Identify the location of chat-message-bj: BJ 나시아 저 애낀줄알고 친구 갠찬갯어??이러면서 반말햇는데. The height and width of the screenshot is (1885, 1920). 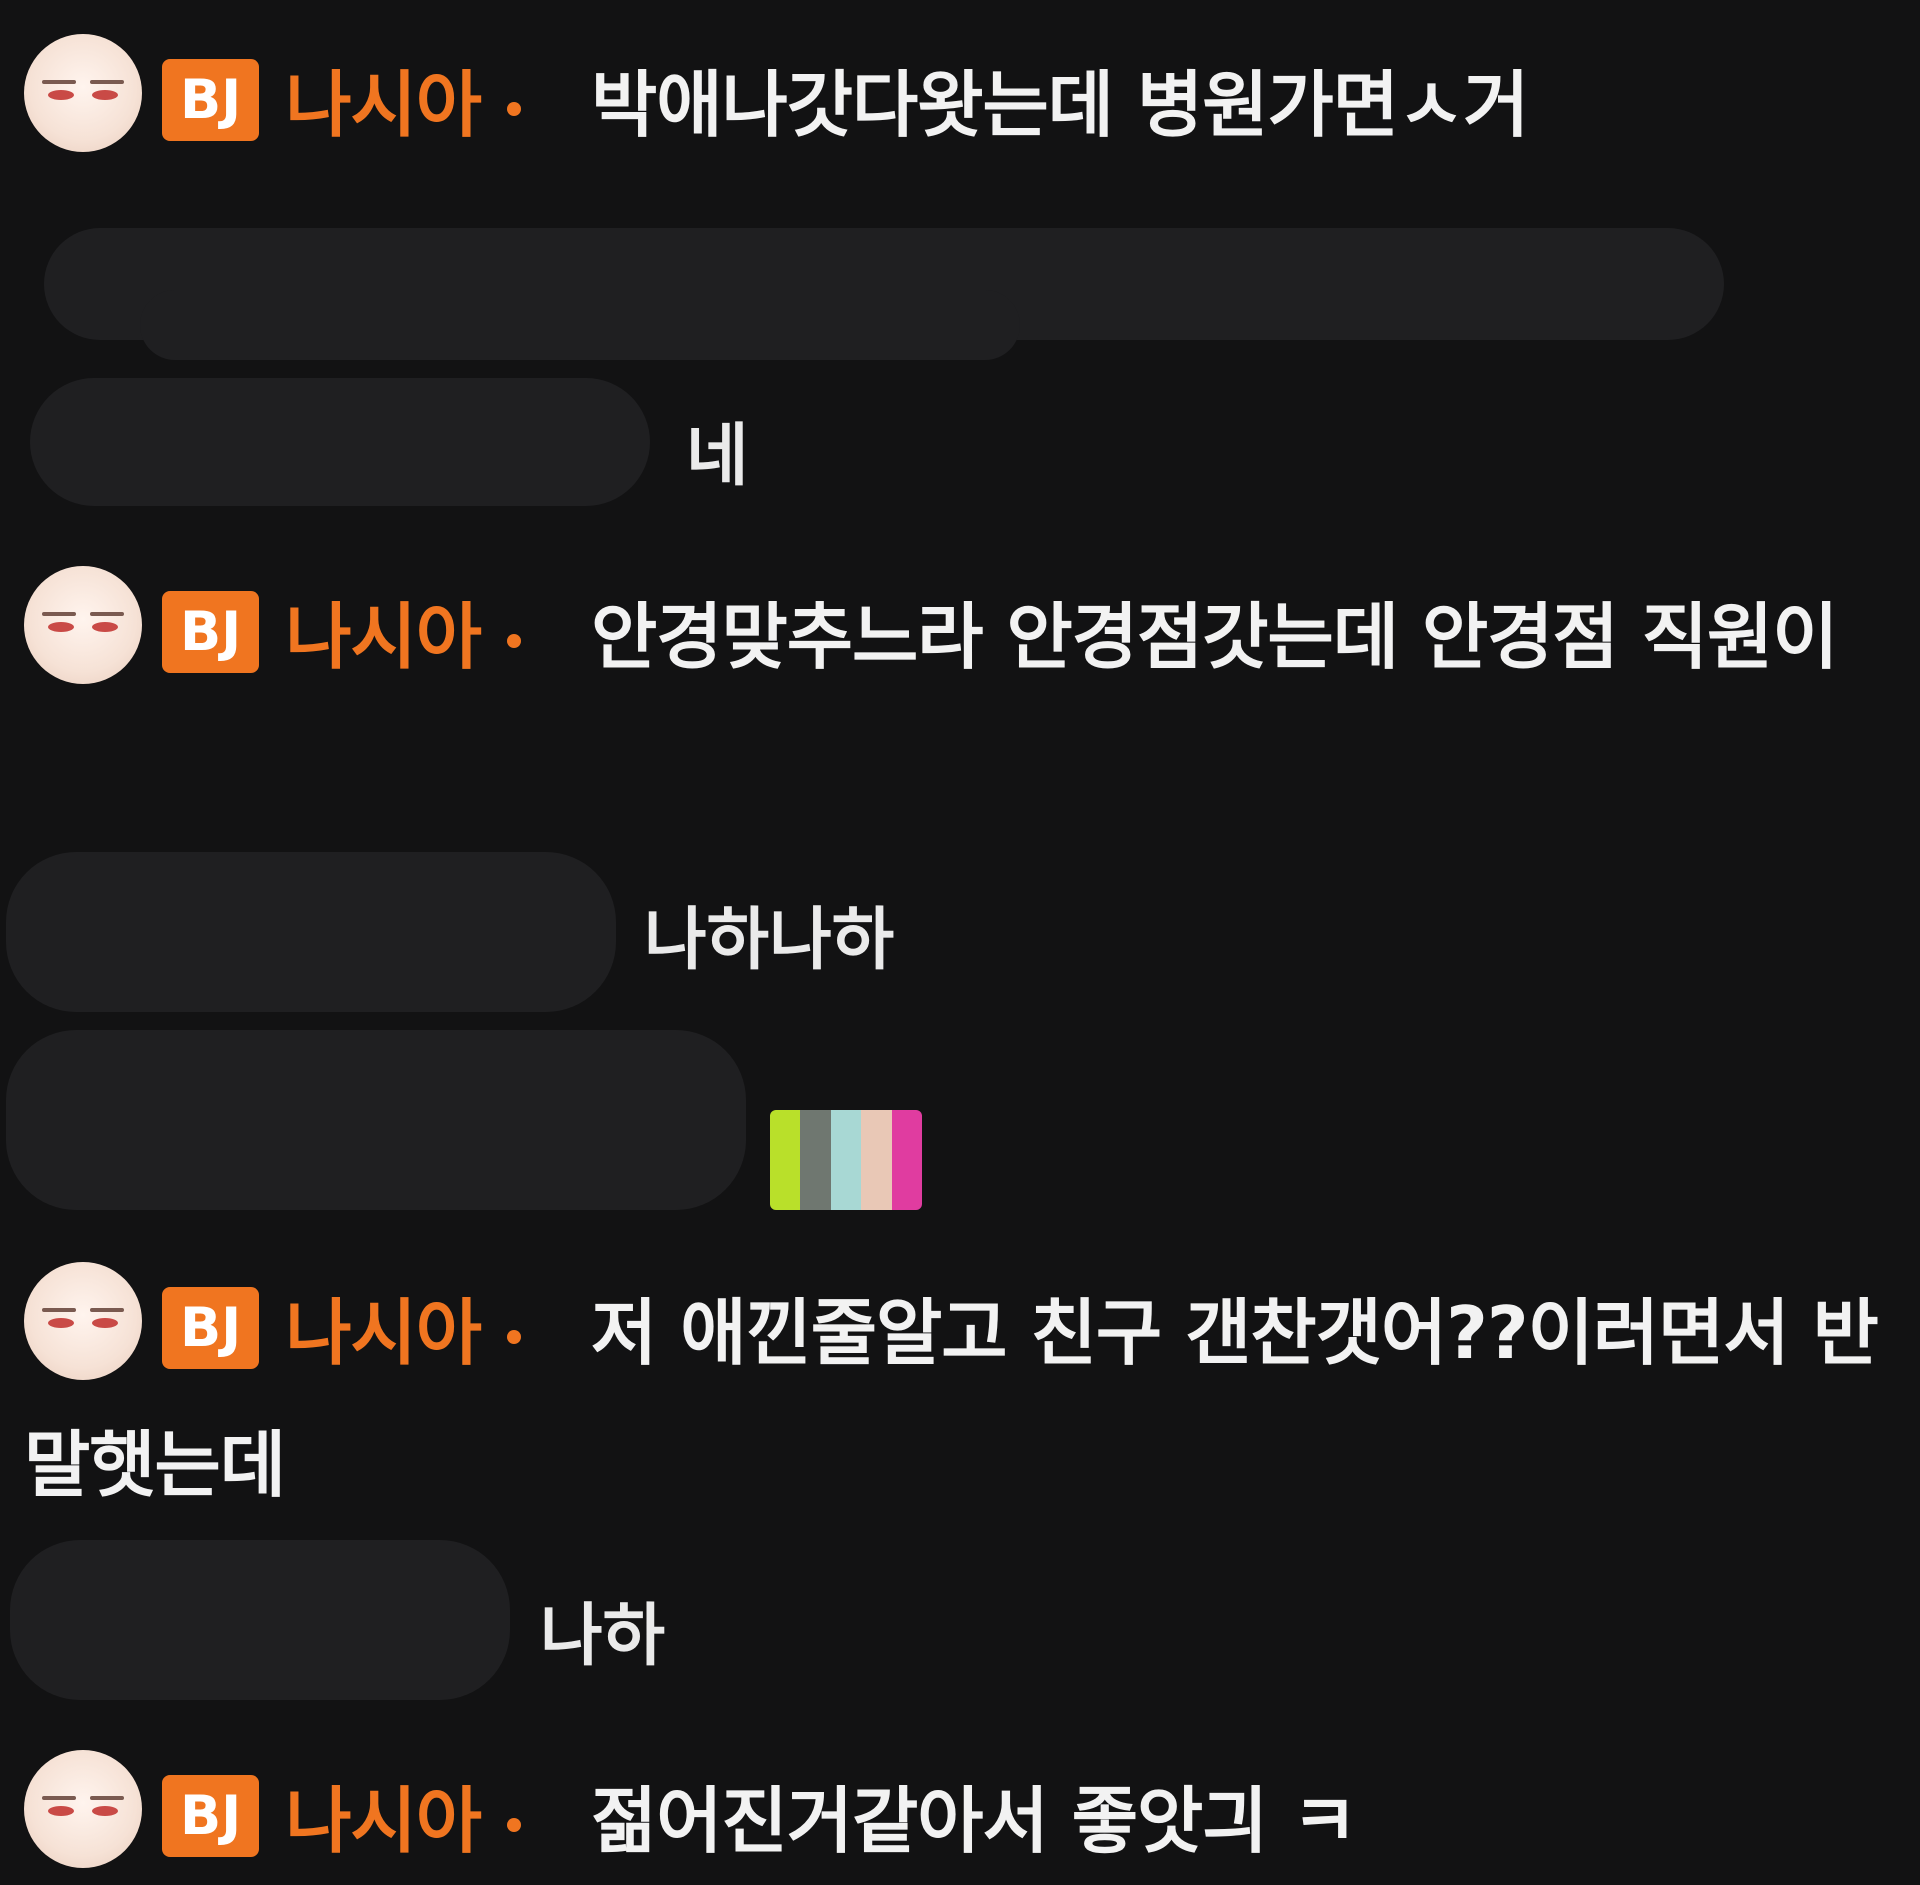
(952, 1396).